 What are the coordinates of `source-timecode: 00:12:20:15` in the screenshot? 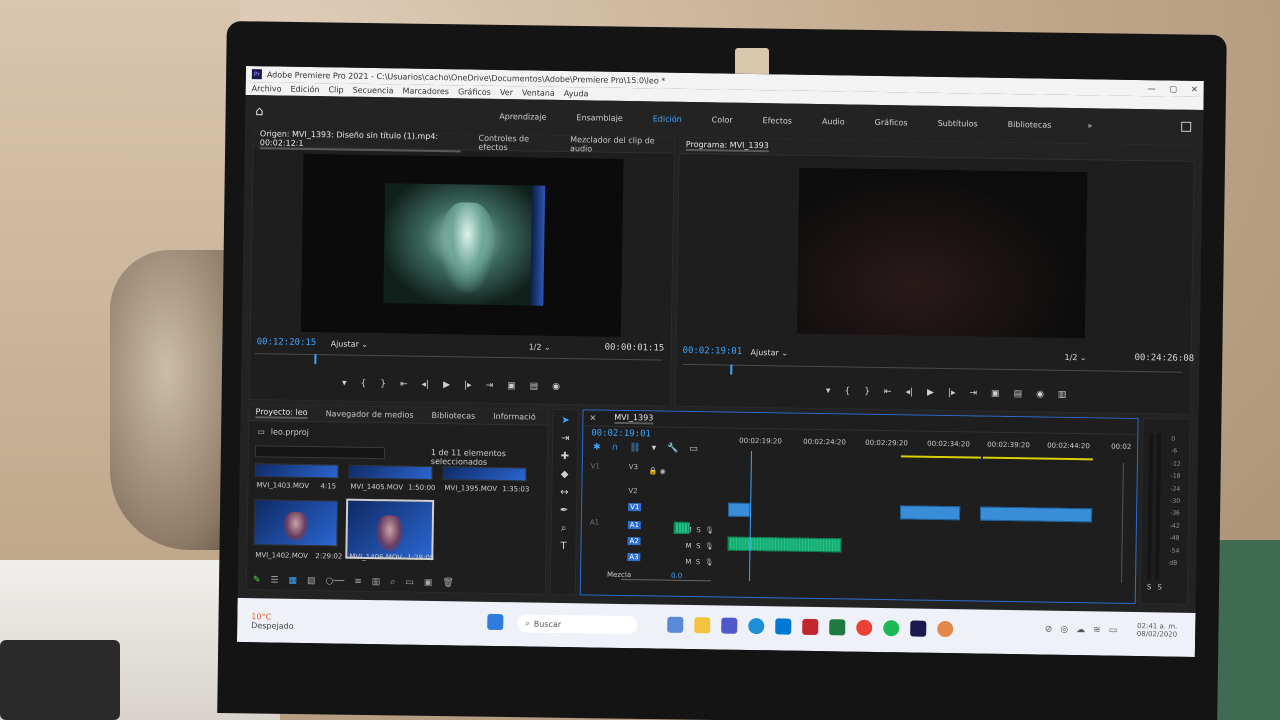 It's located at (287, 342).